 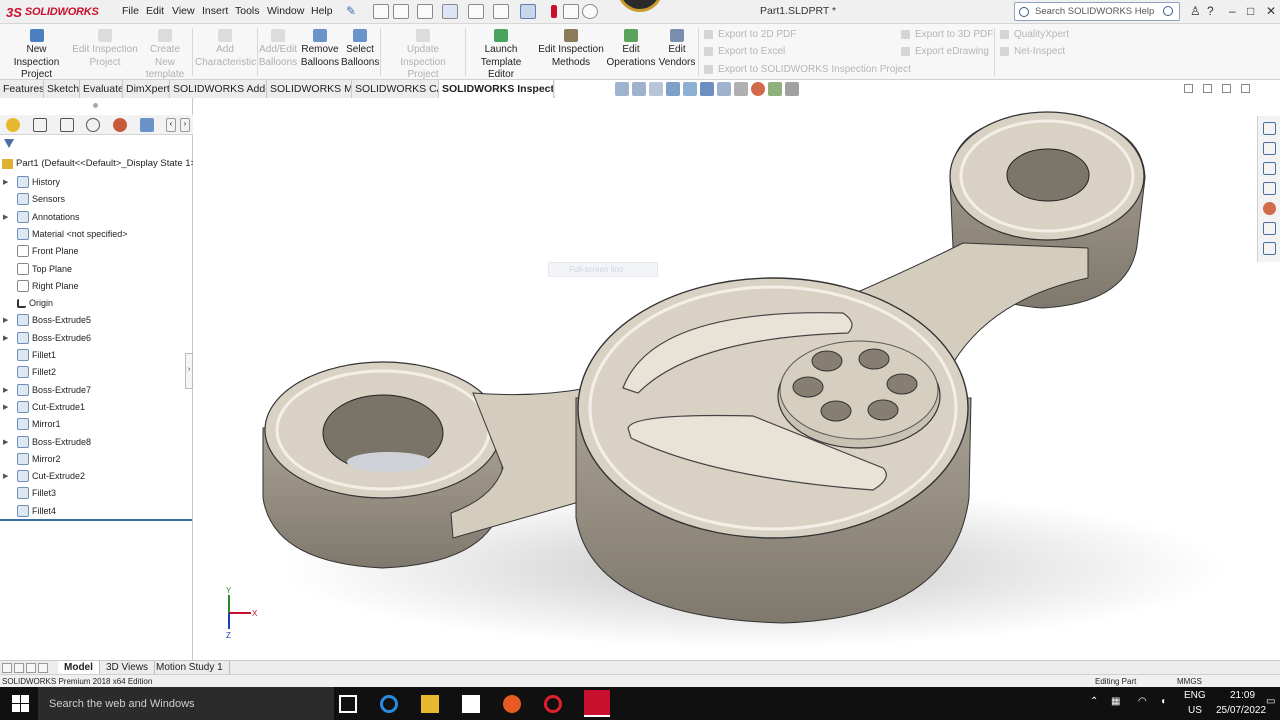 I want to click on edit-vendors-button: Edit Vendors, so click(x=677, y=49).